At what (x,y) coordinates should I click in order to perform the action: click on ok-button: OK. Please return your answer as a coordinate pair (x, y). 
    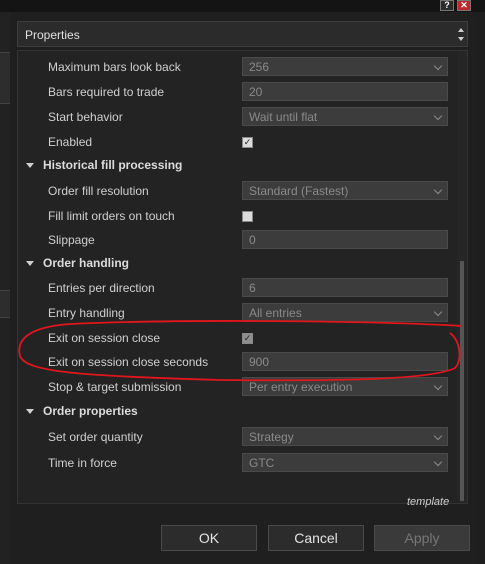
    Looking at the image, I should click on (209, 538).